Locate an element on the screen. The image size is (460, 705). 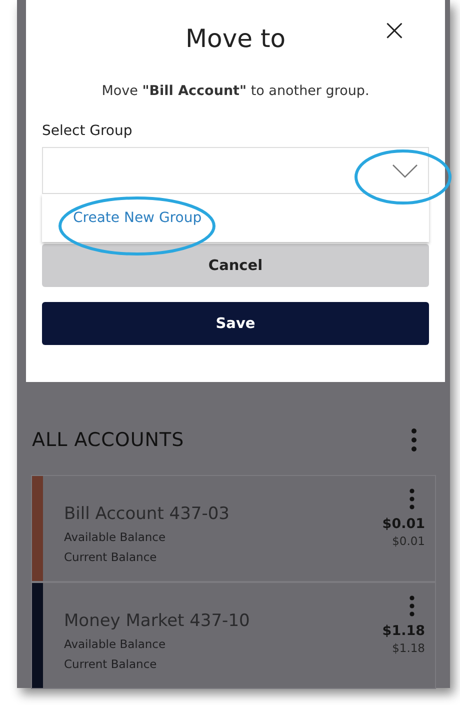
field-label: Select Group is located at coordinates (88, 131).